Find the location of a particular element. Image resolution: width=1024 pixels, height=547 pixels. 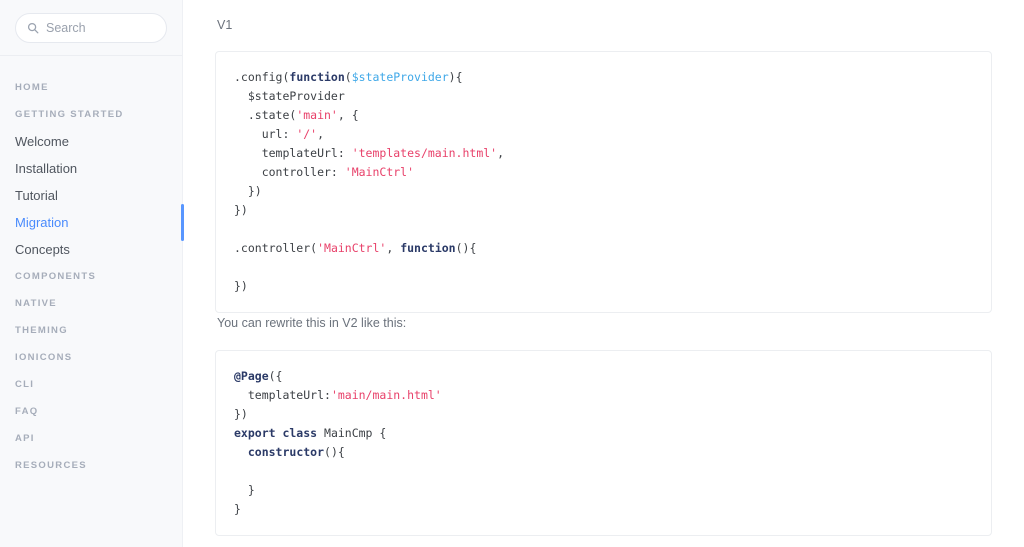

sidebar-section-cli: CLI is located at coordinates (91, 384).